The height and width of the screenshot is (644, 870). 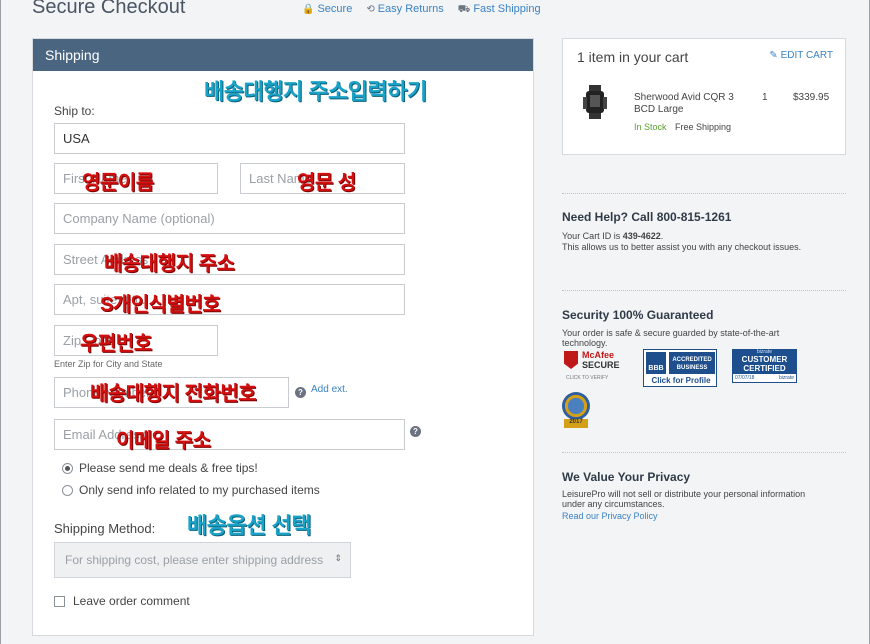 What do you see at coordinates (571, 360) in the screenshot?
I see `shield-icon` at bounding box center [571, 360].